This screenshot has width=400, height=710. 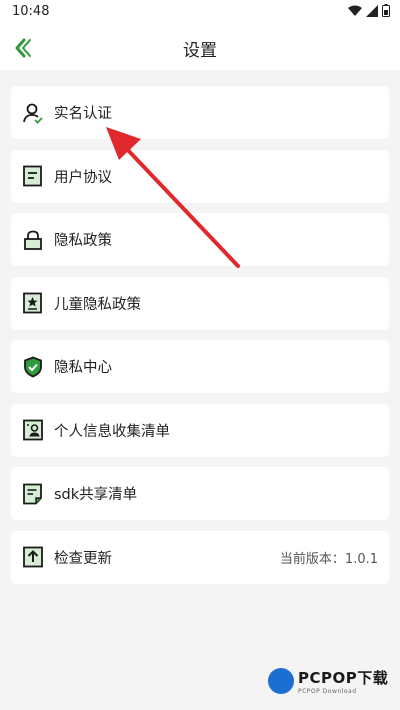 What do you see at coordinates (83, 177) in the screenshot?
I see `settings-item-label: 用户协议` at bounding box center [83, 177].